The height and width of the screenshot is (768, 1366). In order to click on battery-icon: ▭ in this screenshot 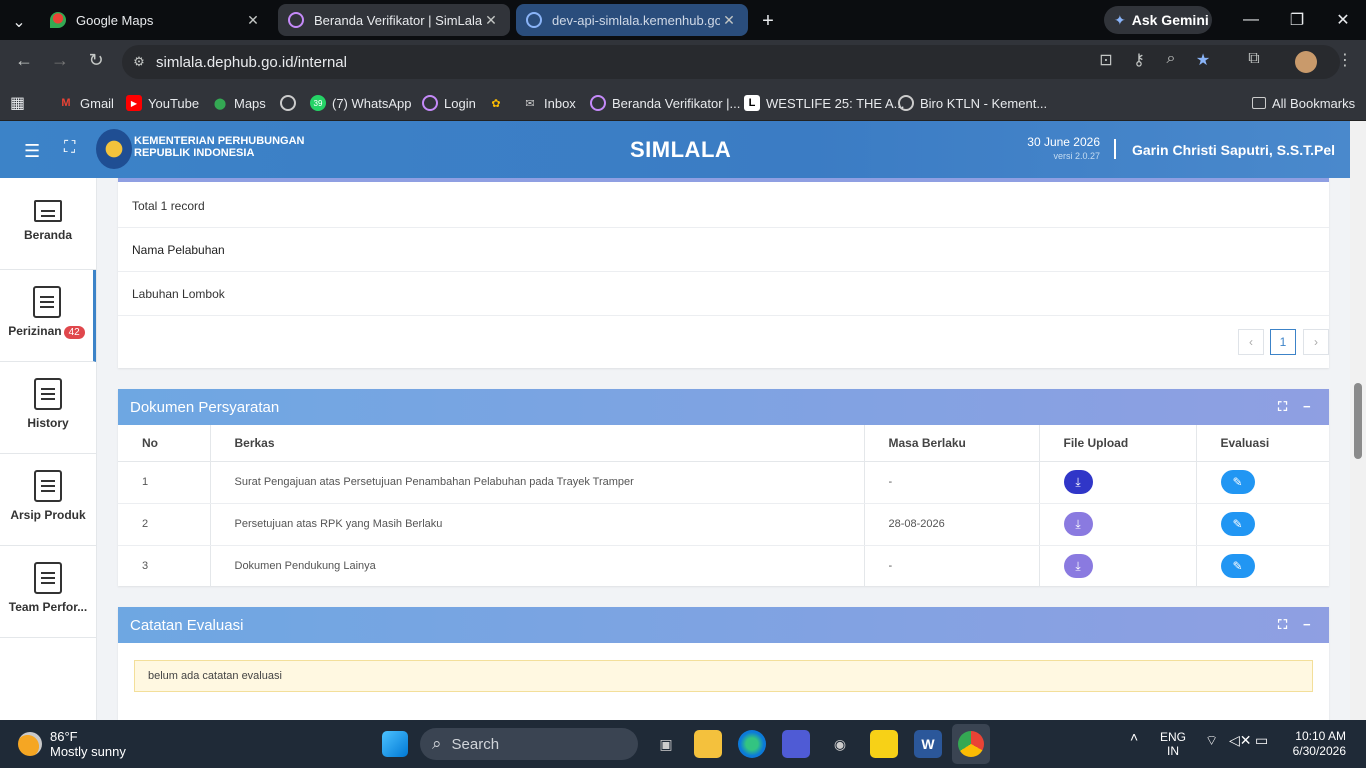, I will do `click(1261, 740)`.